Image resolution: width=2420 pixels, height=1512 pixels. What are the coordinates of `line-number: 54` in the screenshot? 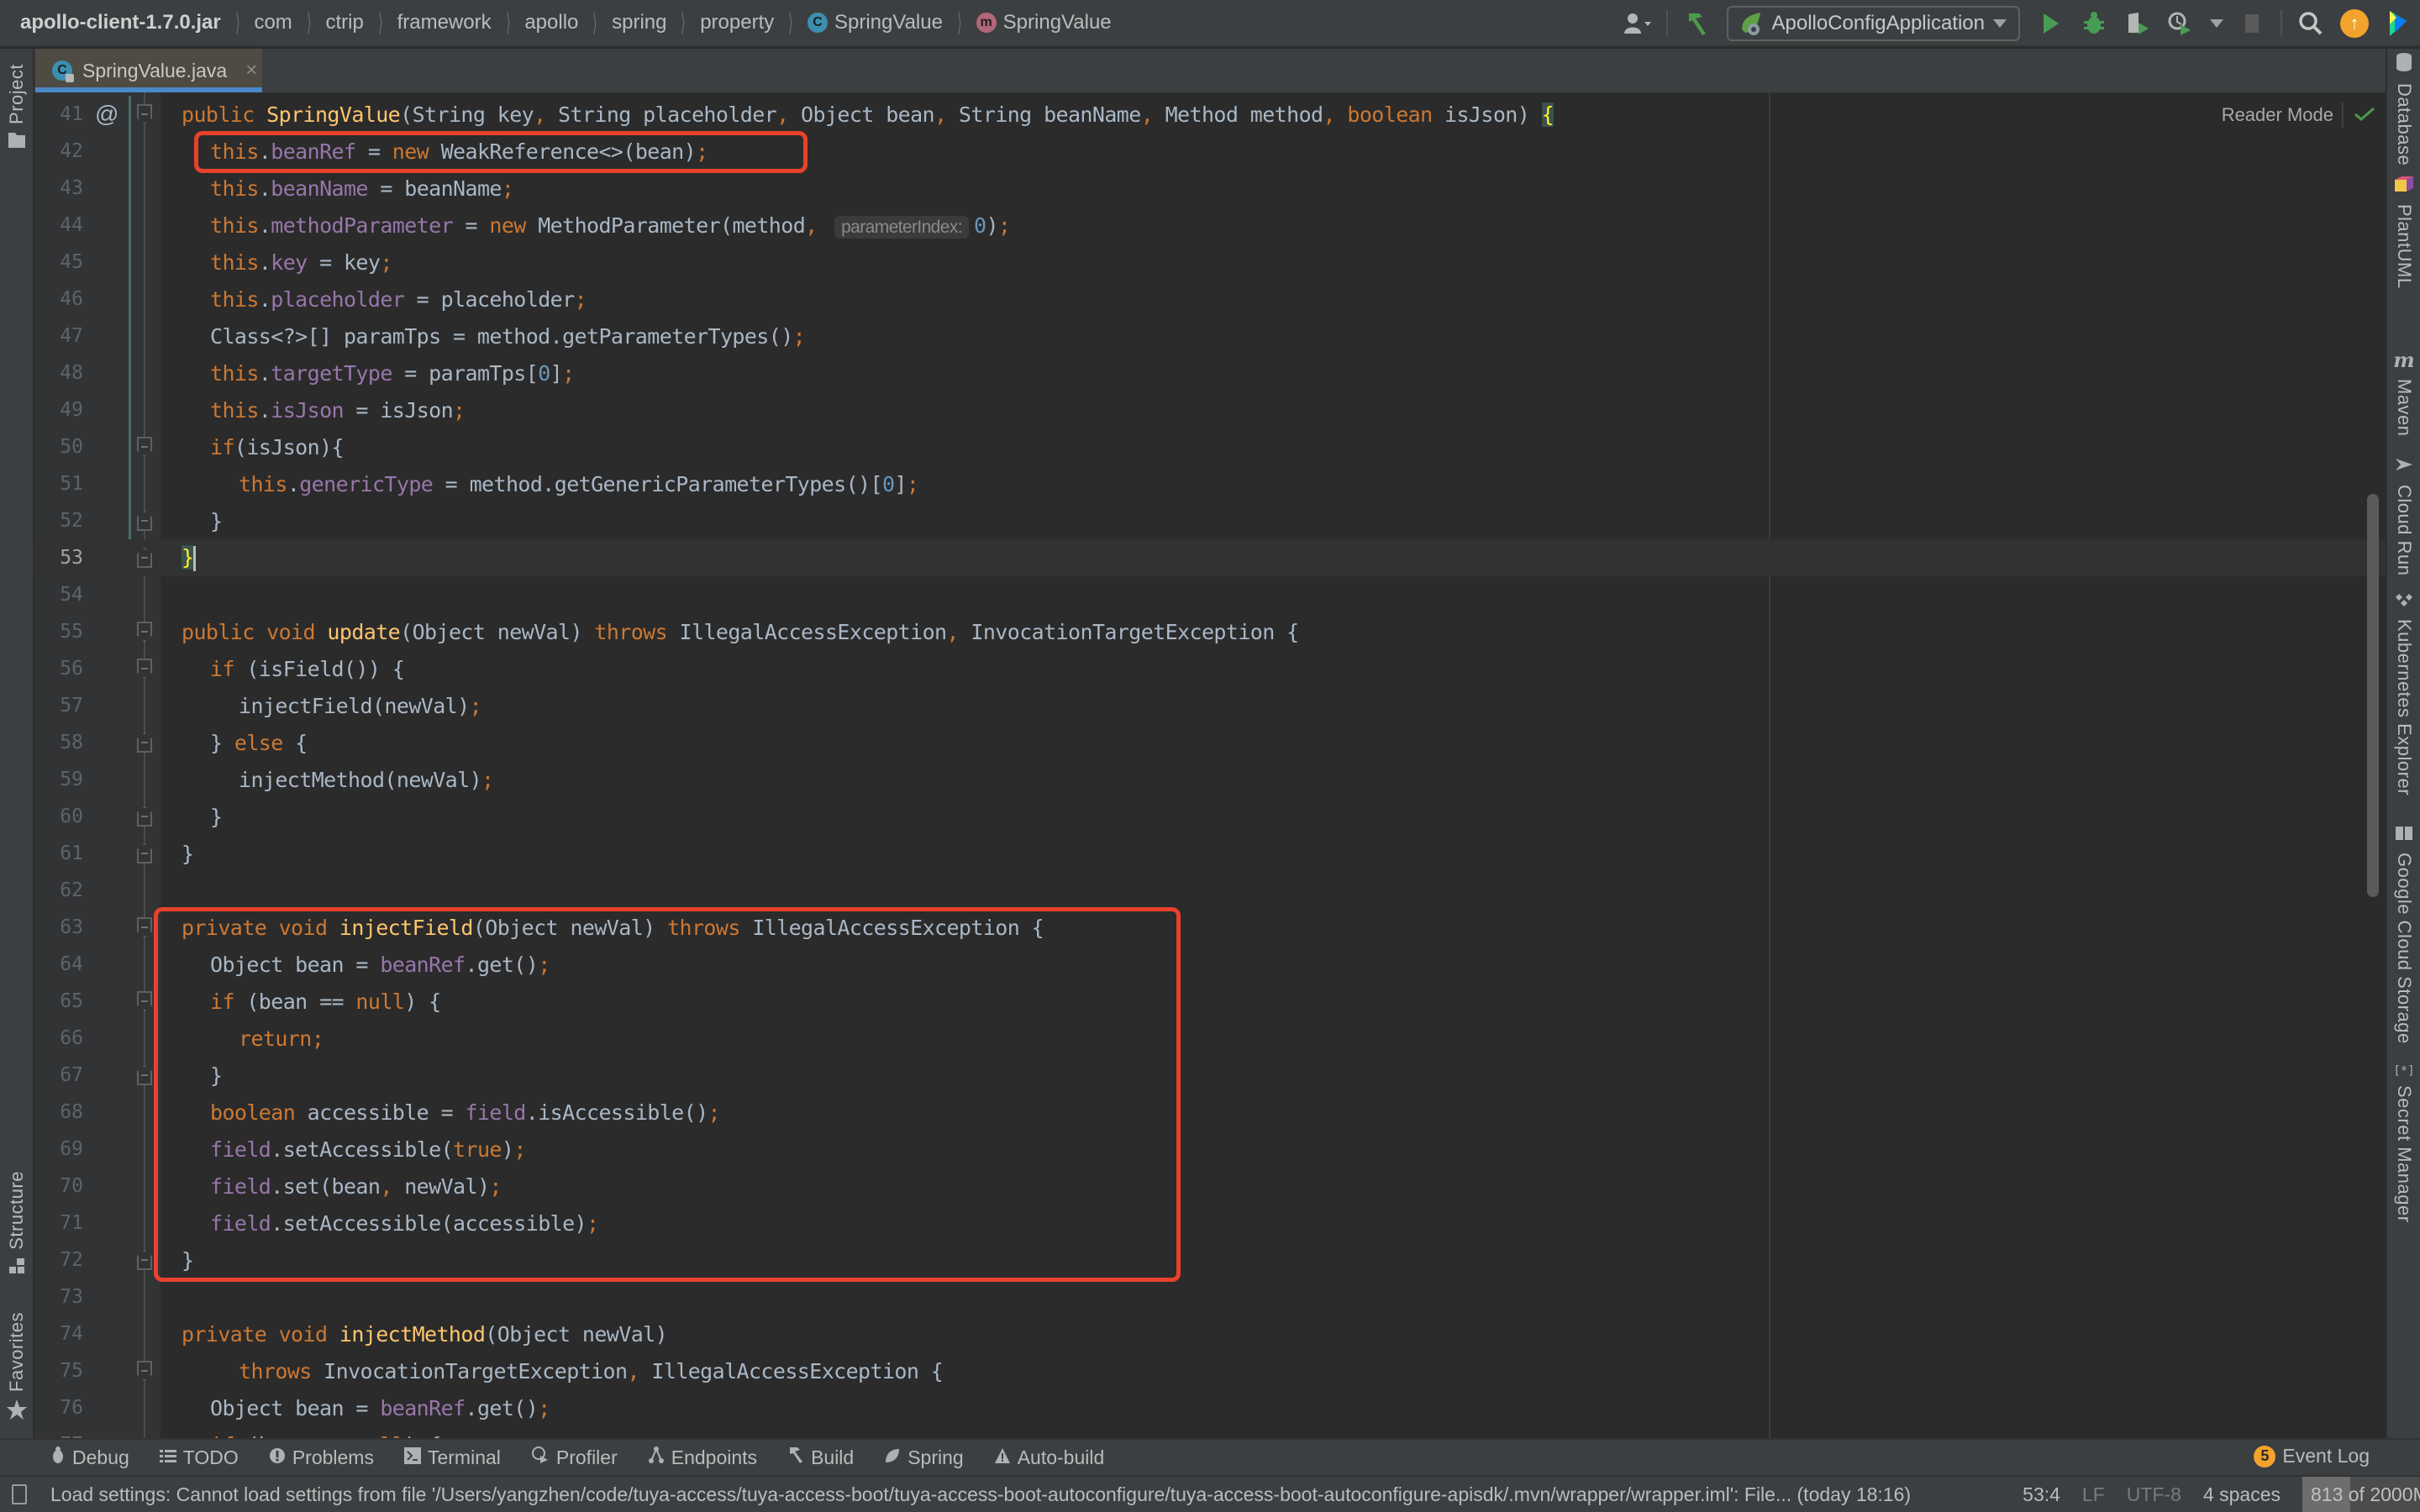 It's located at (58, 595).